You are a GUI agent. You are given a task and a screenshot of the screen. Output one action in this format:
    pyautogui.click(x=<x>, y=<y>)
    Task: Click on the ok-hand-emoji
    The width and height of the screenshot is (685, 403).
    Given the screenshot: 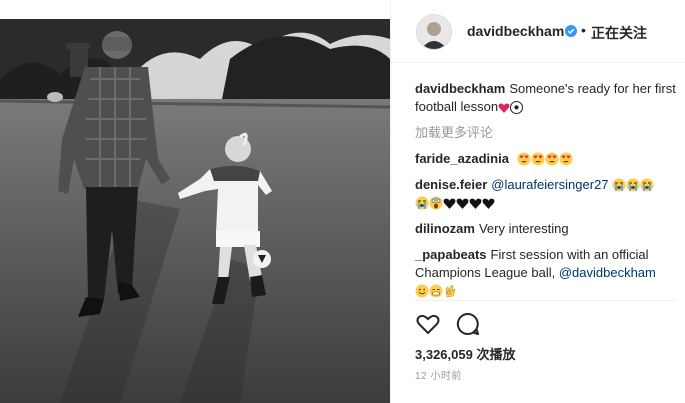 What is the action you would take?
    pyautogui.click(x=450, y=291)
    